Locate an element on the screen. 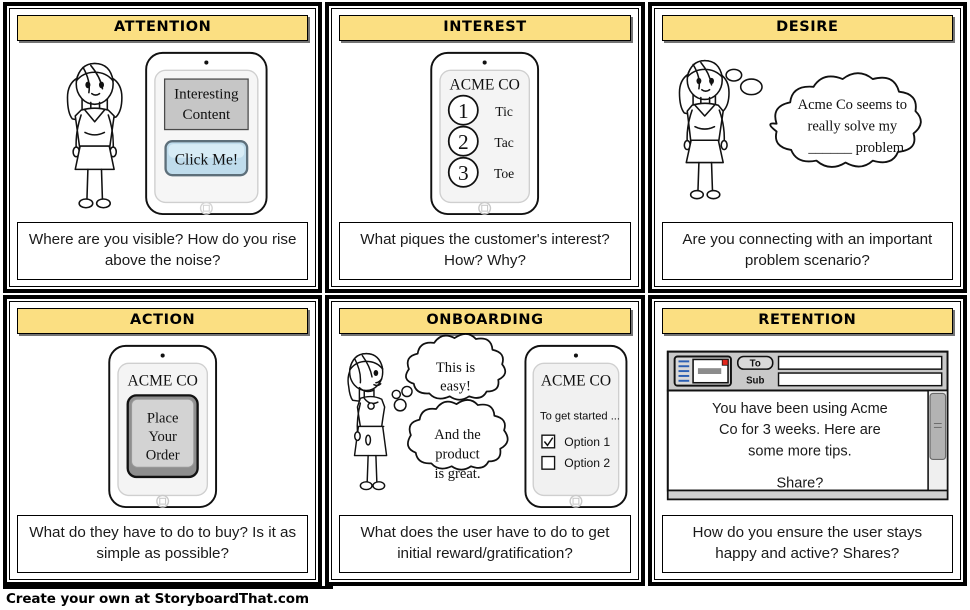 This screenshot has height=610, width=970. woman-character-side is located at coordinates (367, 421).